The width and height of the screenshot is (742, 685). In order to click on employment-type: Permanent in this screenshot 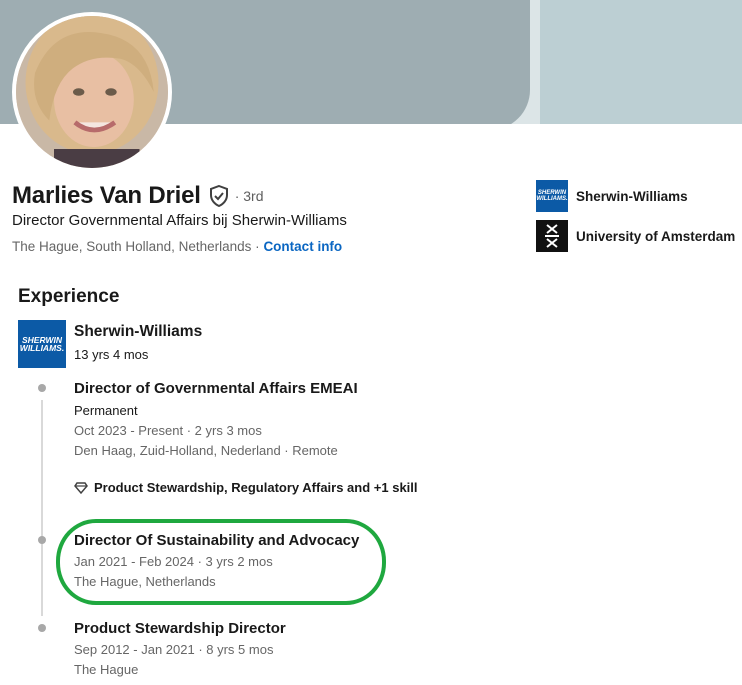, I will do `click(106, 410)`.